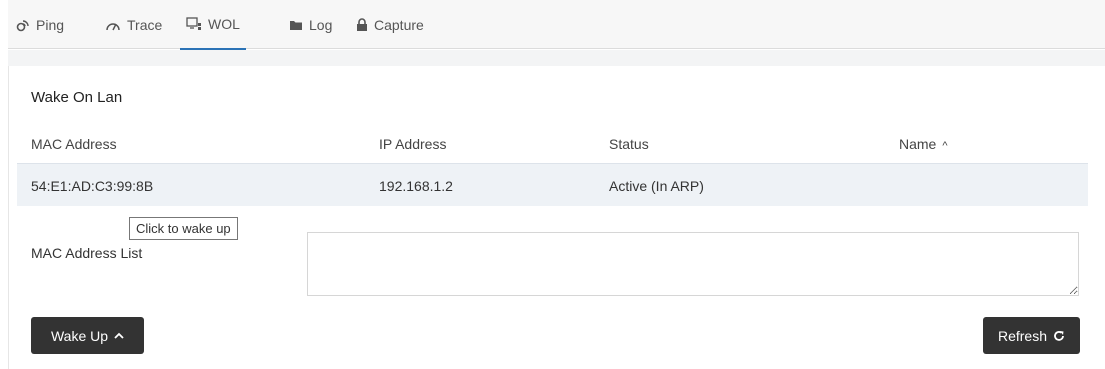 Image resolution: width=1105 pixels, height=369 pixels. Describe the element at coordinates (945, 146) in the screenshot. I see `sort-ascending-icon: ^` at that location.